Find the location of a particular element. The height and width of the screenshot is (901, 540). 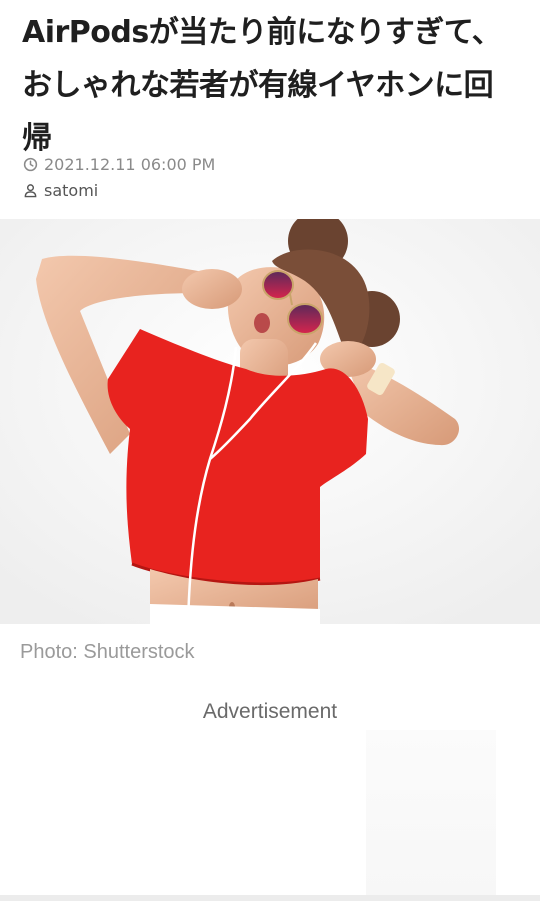

article-date-text: 2021.12.11 06:00 PM is located at coordinates (130, 164).